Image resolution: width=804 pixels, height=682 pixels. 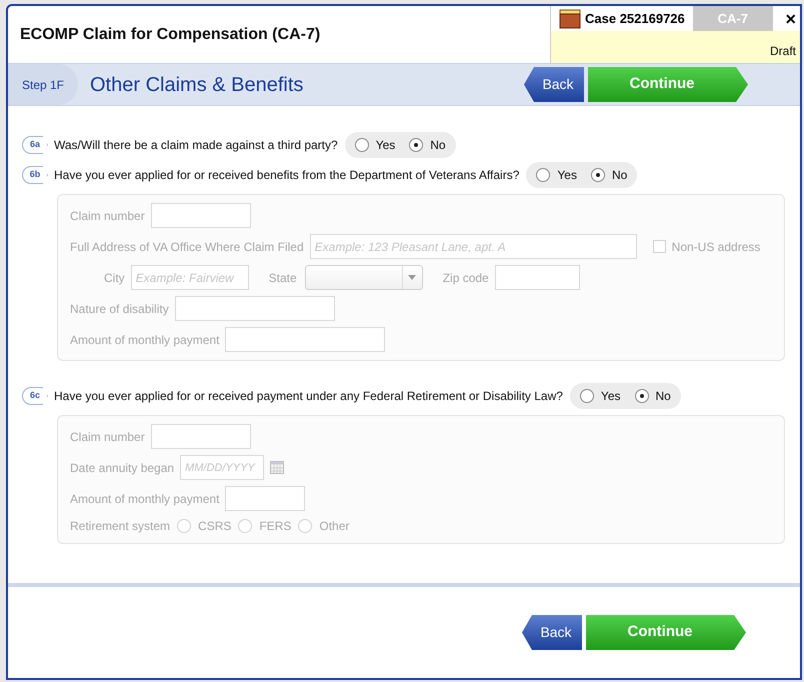 What do you see at coordinates (35, 396) in the screenshot?
I see `question-number-badge: 6c` at bounding box center [35, 396].